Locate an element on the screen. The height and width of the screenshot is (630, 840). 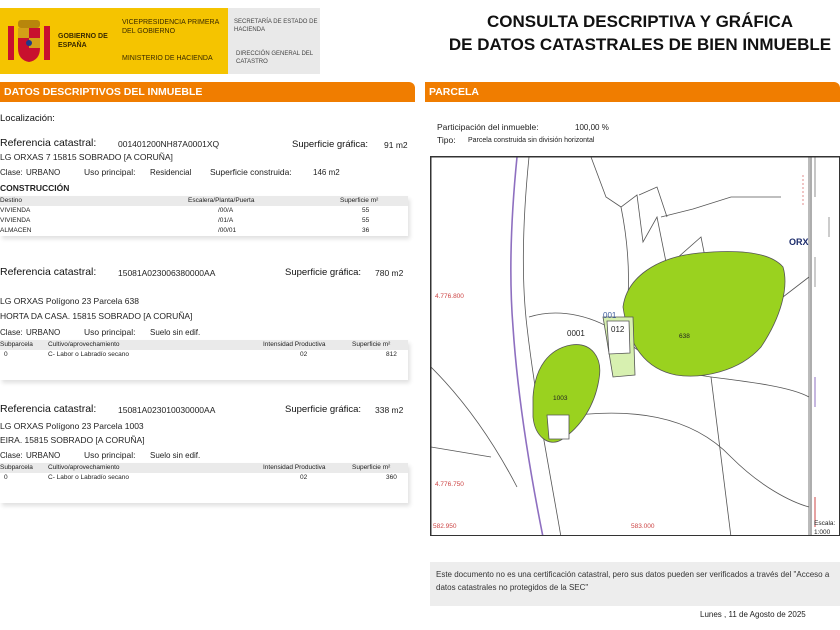
uso-value-1: Residencial is located at coordinates (171, 172).